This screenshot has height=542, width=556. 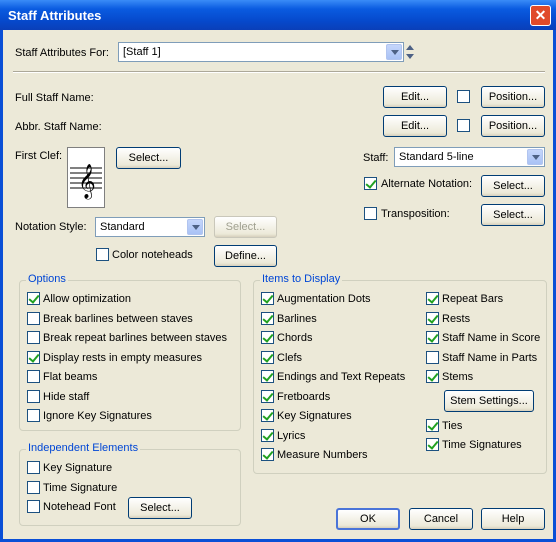 I want to click on display-label: Repeat Bars, so click(x=473, y=299).